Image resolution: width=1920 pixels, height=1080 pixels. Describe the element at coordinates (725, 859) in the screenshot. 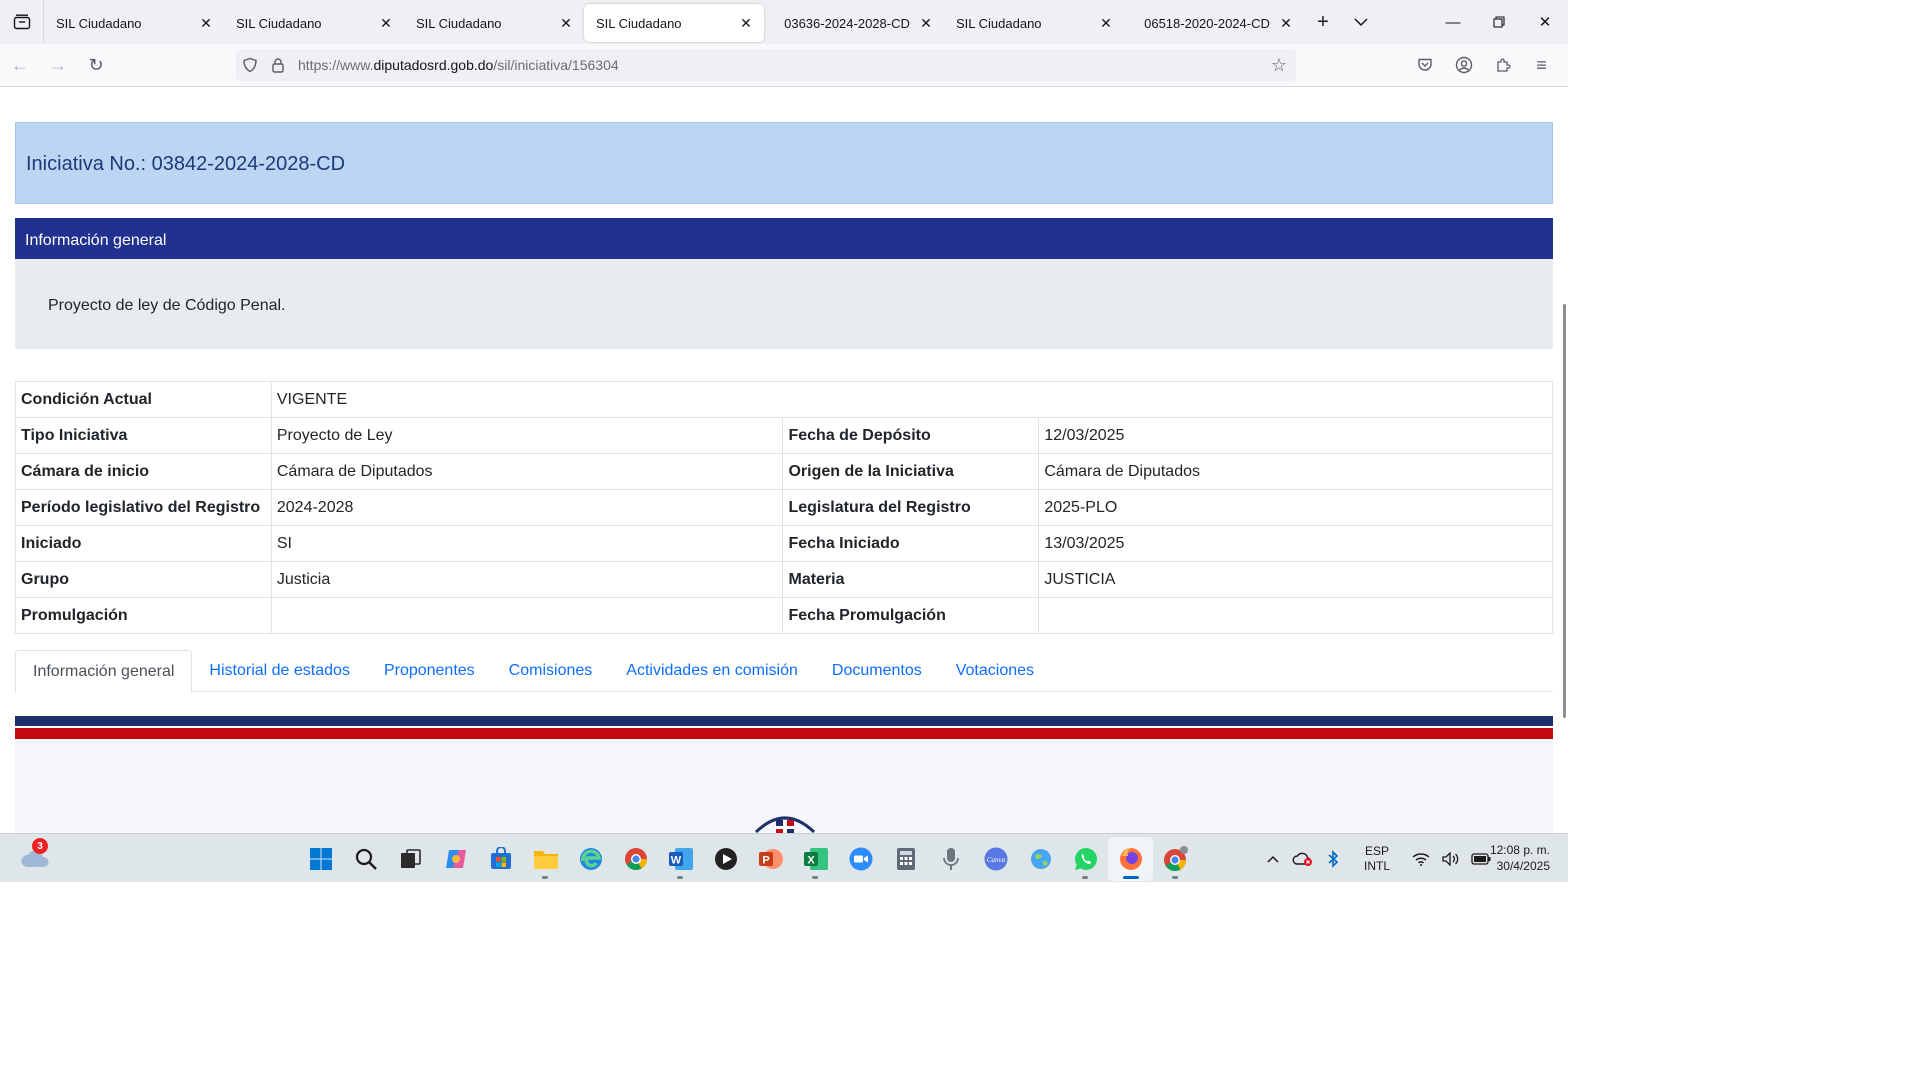

I see `media-player-app` at that location.